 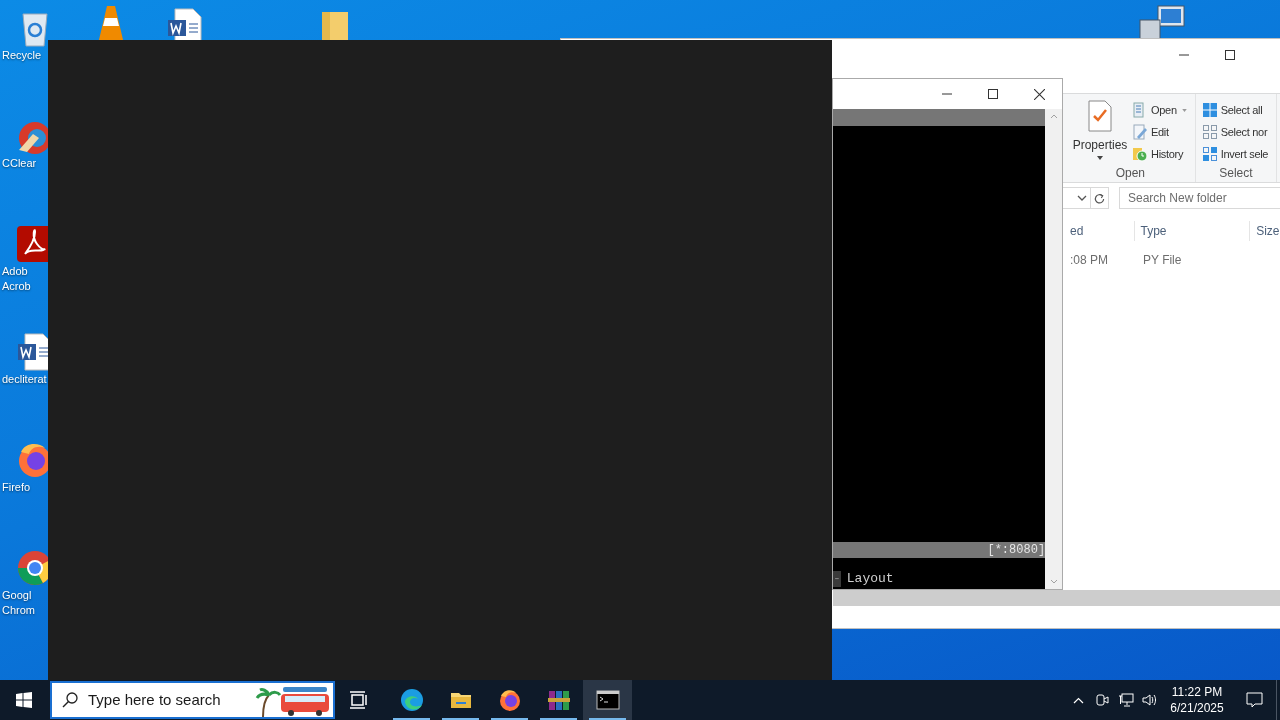 What do you see at coordinates (1162, 260) in the screenshot?
I see `table-cell-text: PY File` at bounding box center [1162, 260].